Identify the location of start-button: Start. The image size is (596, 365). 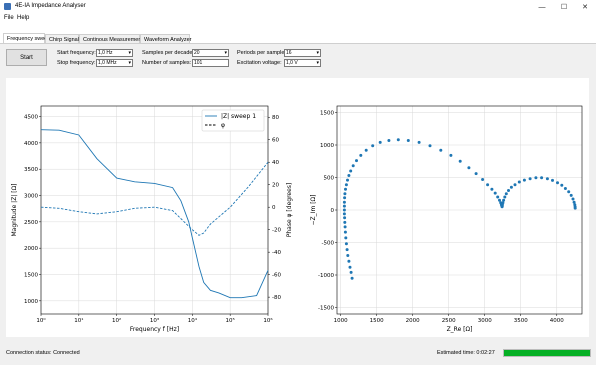
(26, 57).